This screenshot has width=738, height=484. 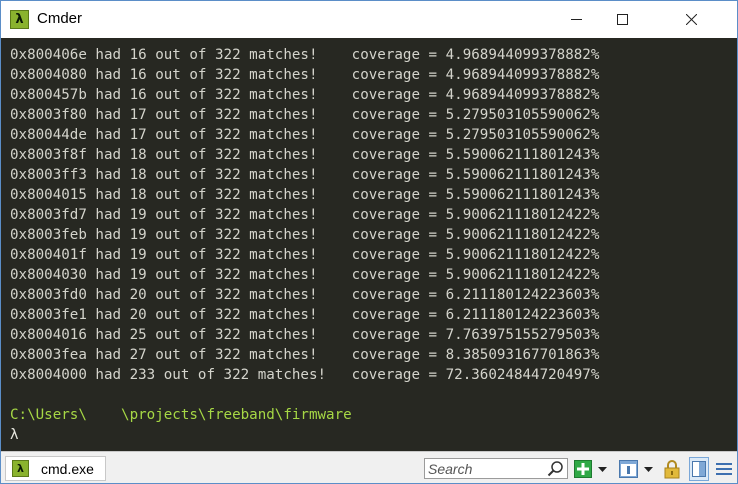 I want to click on split-view-icon, so click(x=699, y=469).